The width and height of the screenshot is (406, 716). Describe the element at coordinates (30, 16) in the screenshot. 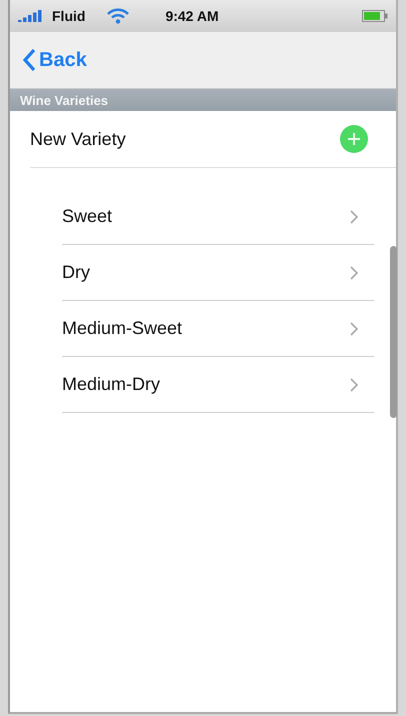

I see `signal-icon` at that location.